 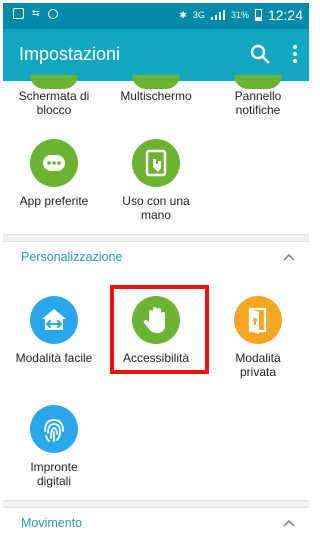 What do you see at coordinates (54, 201) in the screenshot?
I see `tile-label: App preferite` at bounding box center [54, 201].